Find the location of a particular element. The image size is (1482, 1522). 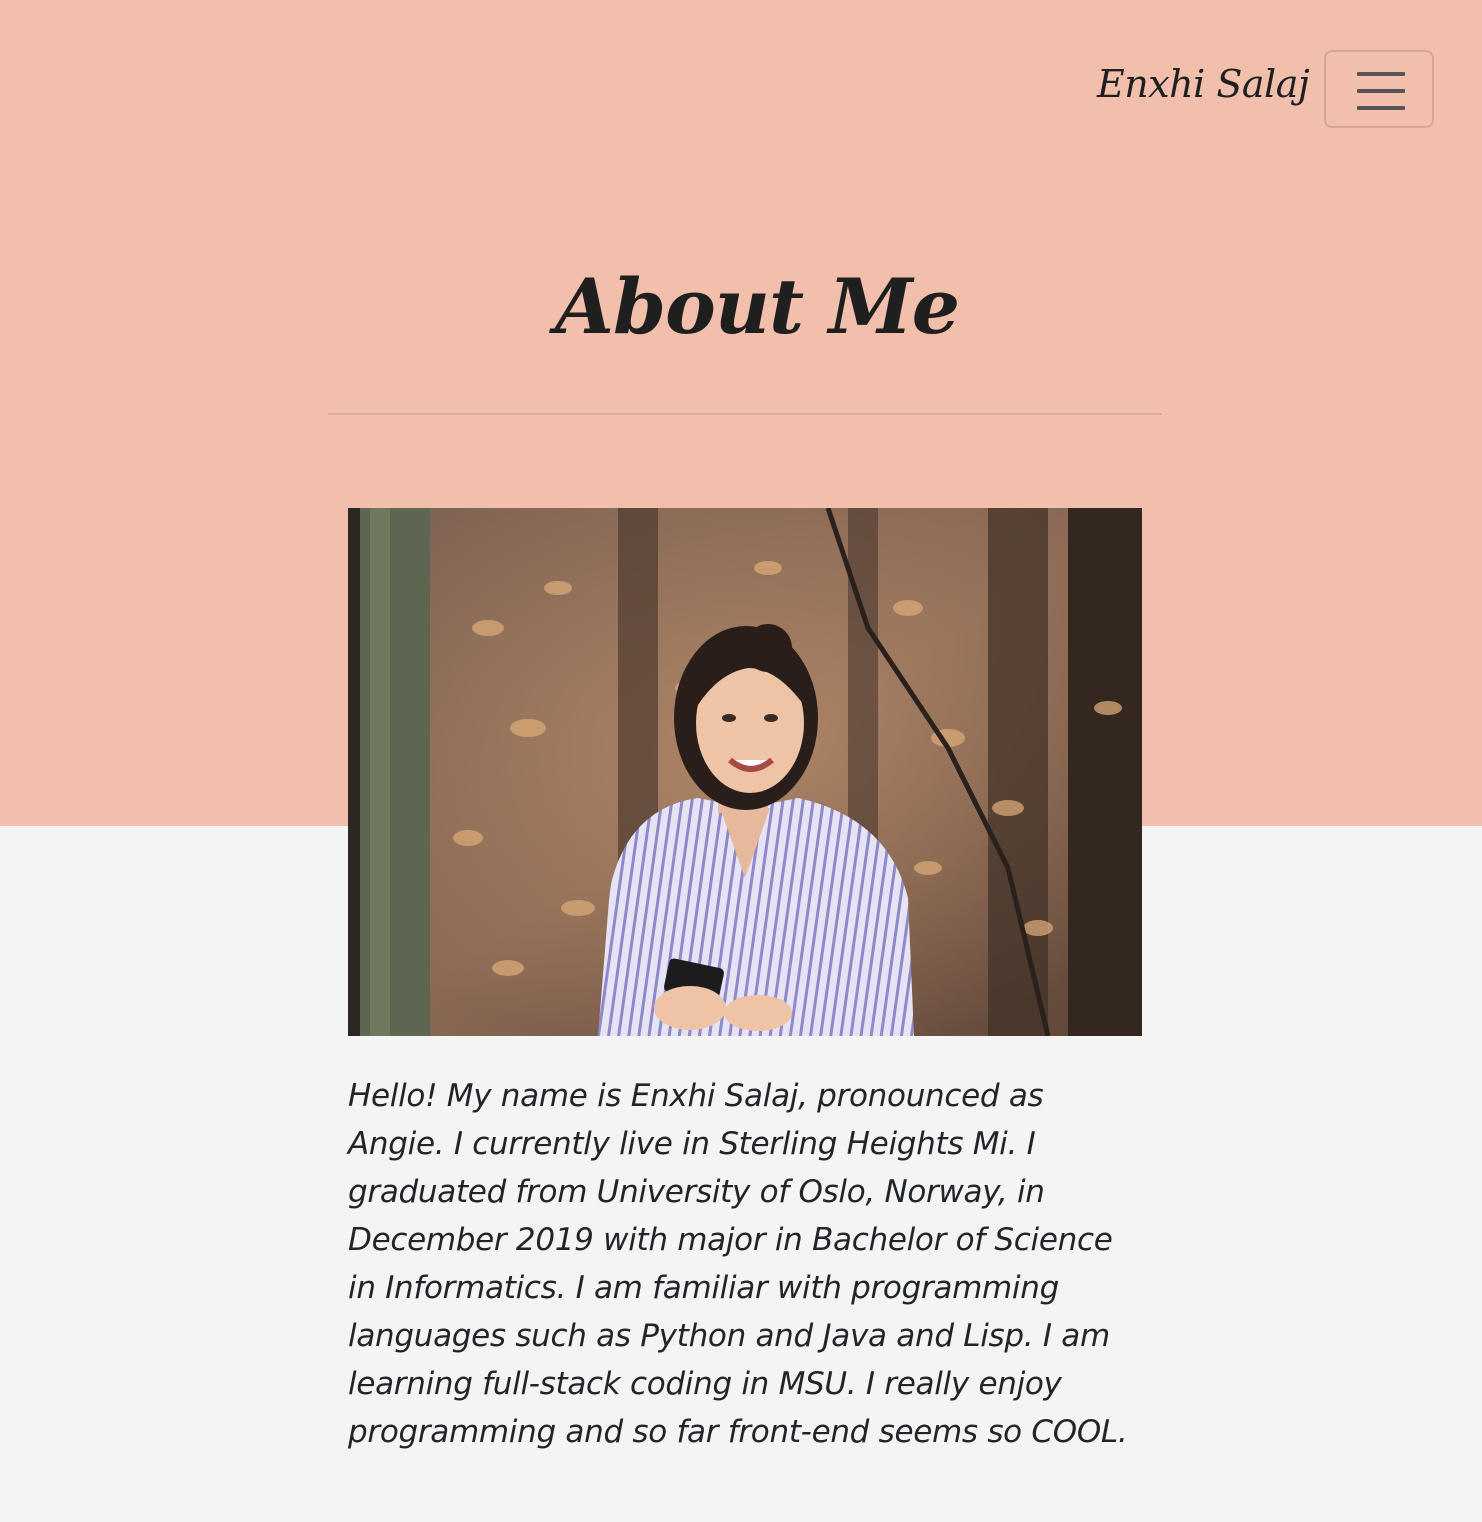

navbar-toggle-button is located at coordinates (1379, 89).